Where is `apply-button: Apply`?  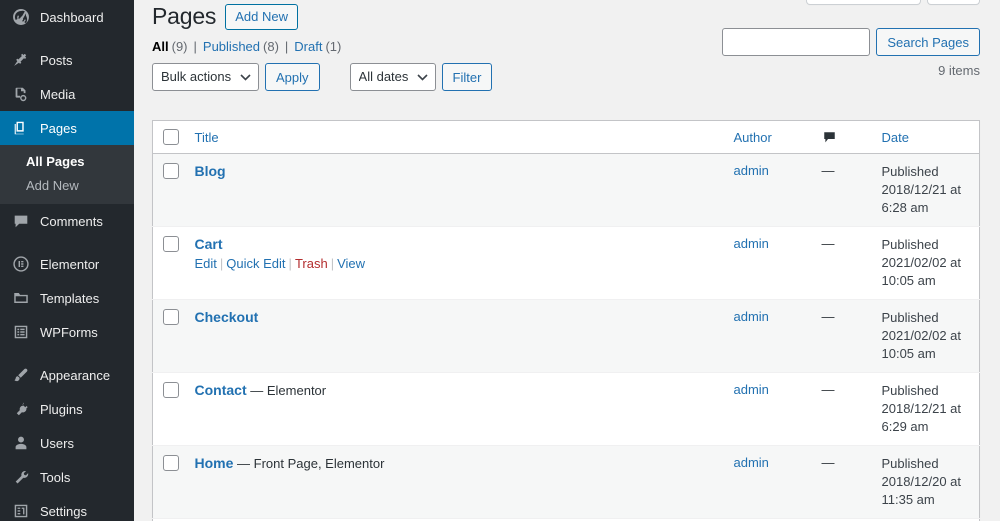
apply-button: Apply is located at coordinates (292, 77).